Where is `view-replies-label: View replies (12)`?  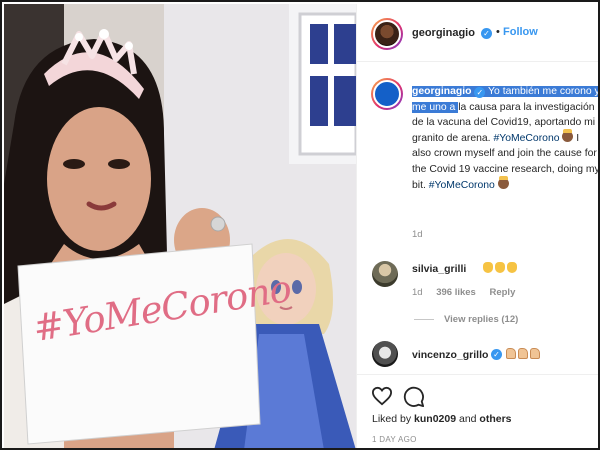
view-replies-label: View replies (12) is located at coordinates (481, 319).